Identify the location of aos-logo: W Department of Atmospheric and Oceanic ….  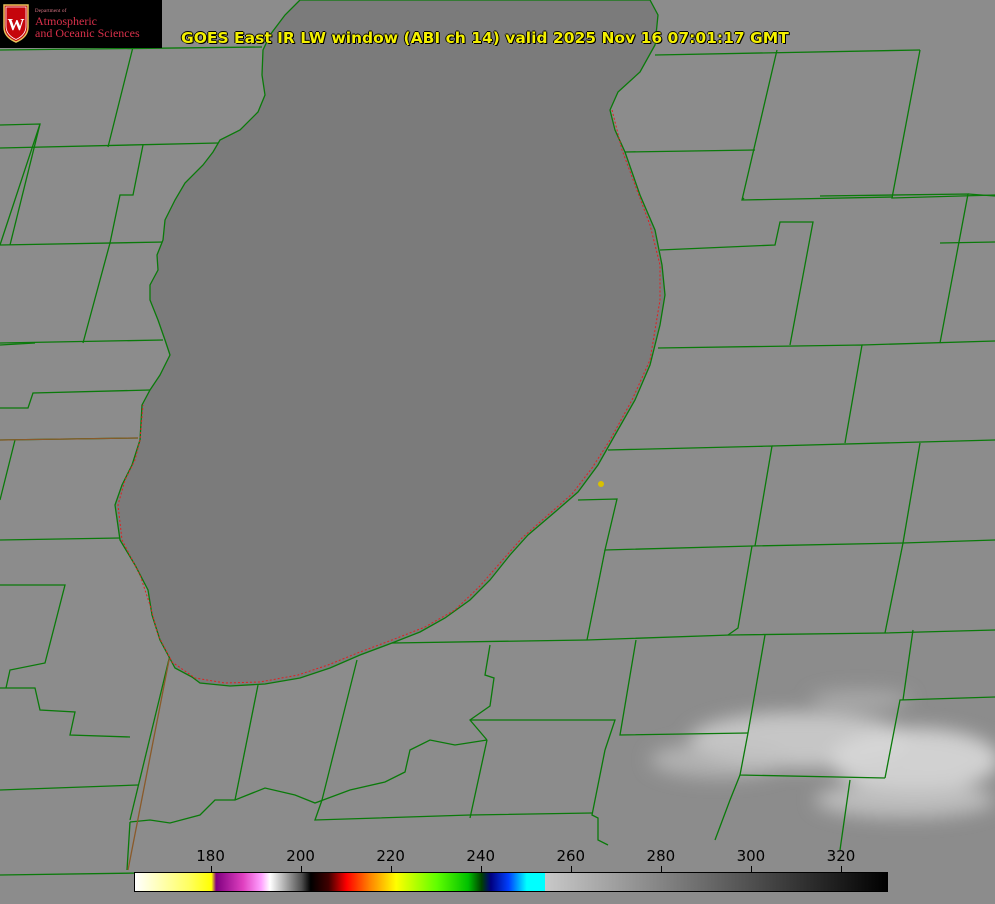
(81, 24).